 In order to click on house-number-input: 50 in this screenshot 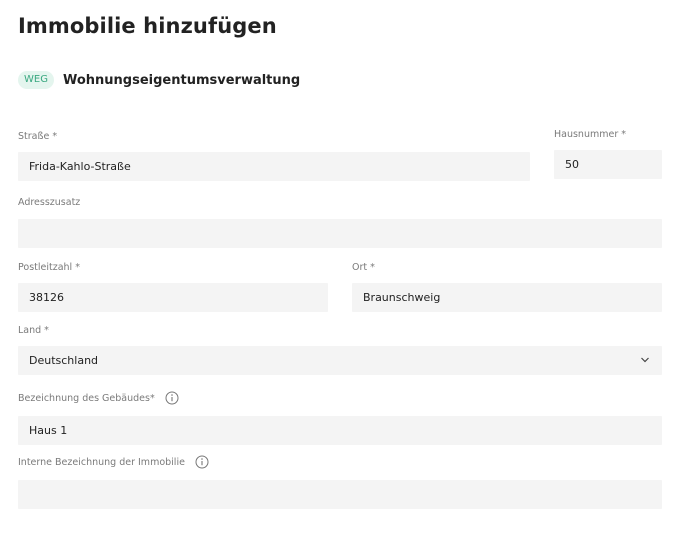, I will do `click(608, 164)`.